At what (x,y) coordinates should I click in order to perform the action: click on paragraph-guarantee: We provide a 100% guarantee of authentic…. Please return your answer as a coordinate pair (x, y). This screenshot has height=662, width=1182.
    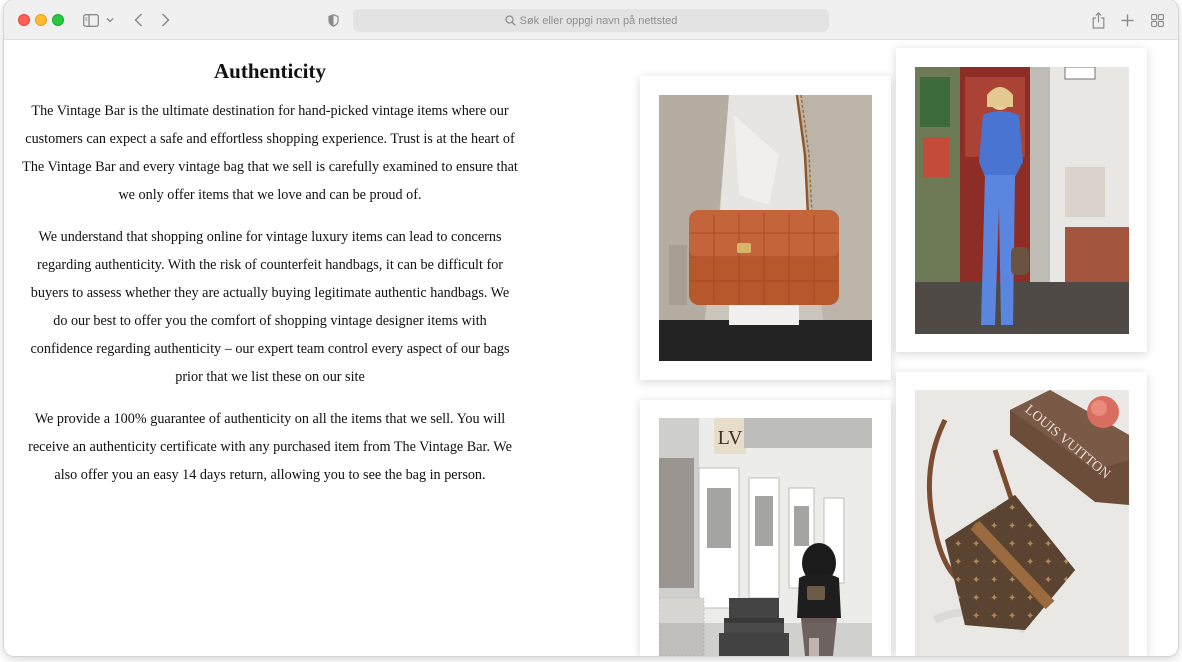
    Looking at the image, I should click on (270, 447).